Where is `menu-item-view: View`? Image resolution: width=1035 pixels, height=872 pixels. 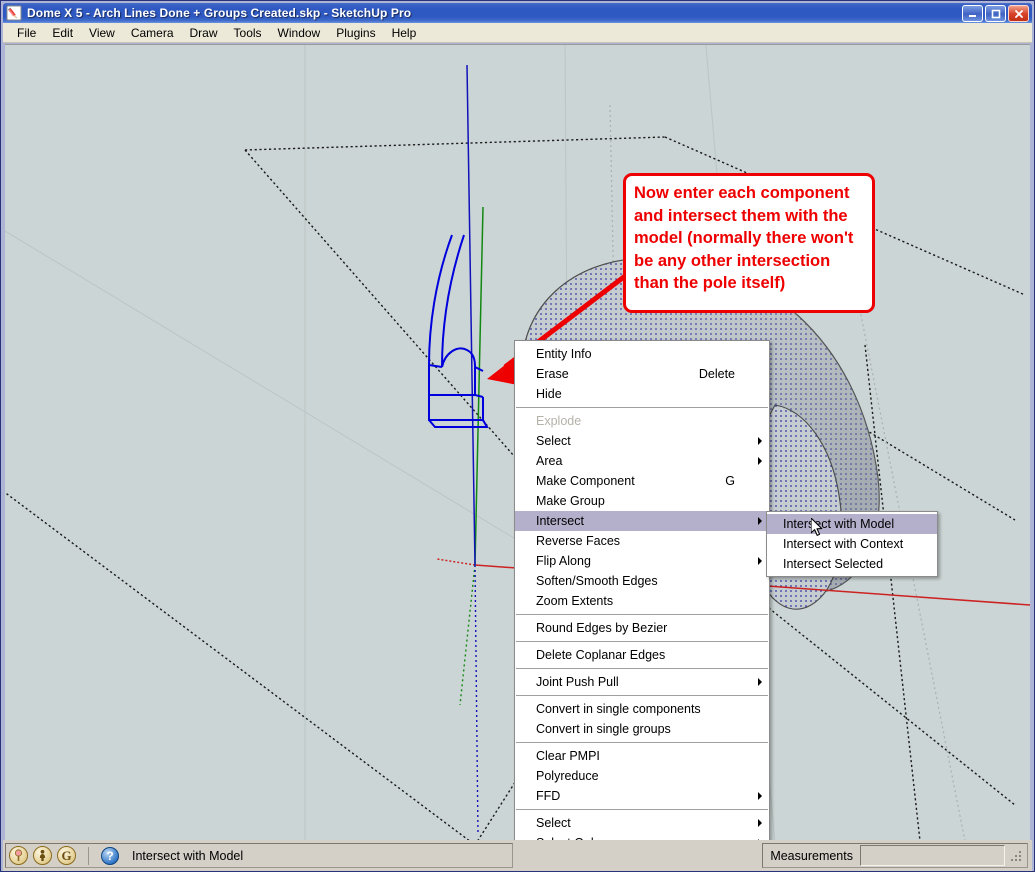
menu-item-view: View is located at coordinates (102, 33).